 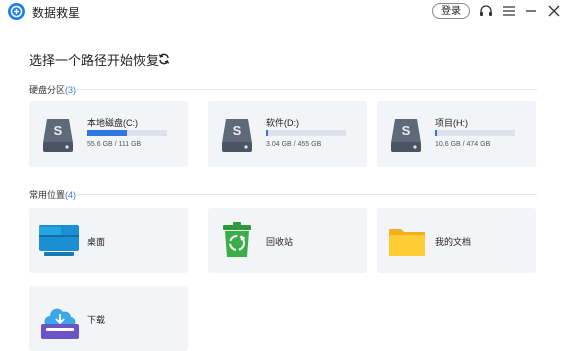 I want to click on location-card-documents: 我的文档, so click(x=456, y=240).